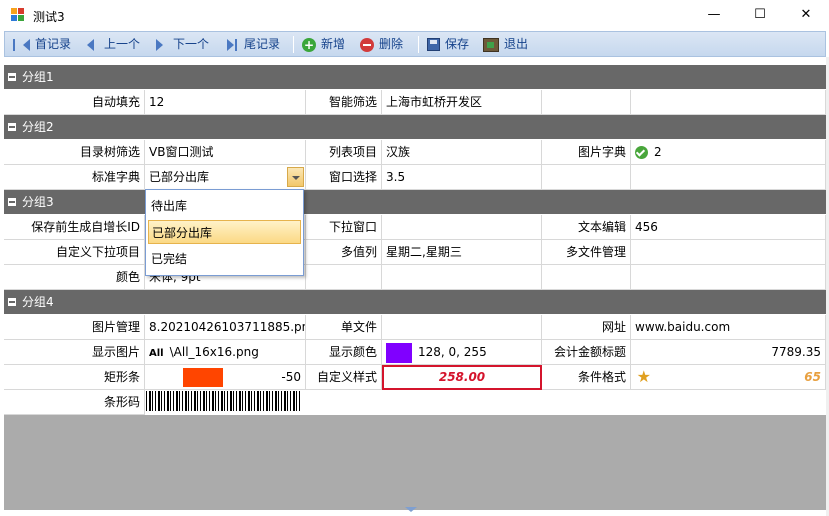 This screenshot has height=516, width=829. Describe the element at coordinates (74, 402) in the screenshot. I see `caption-barcode: 条形码` at that location.